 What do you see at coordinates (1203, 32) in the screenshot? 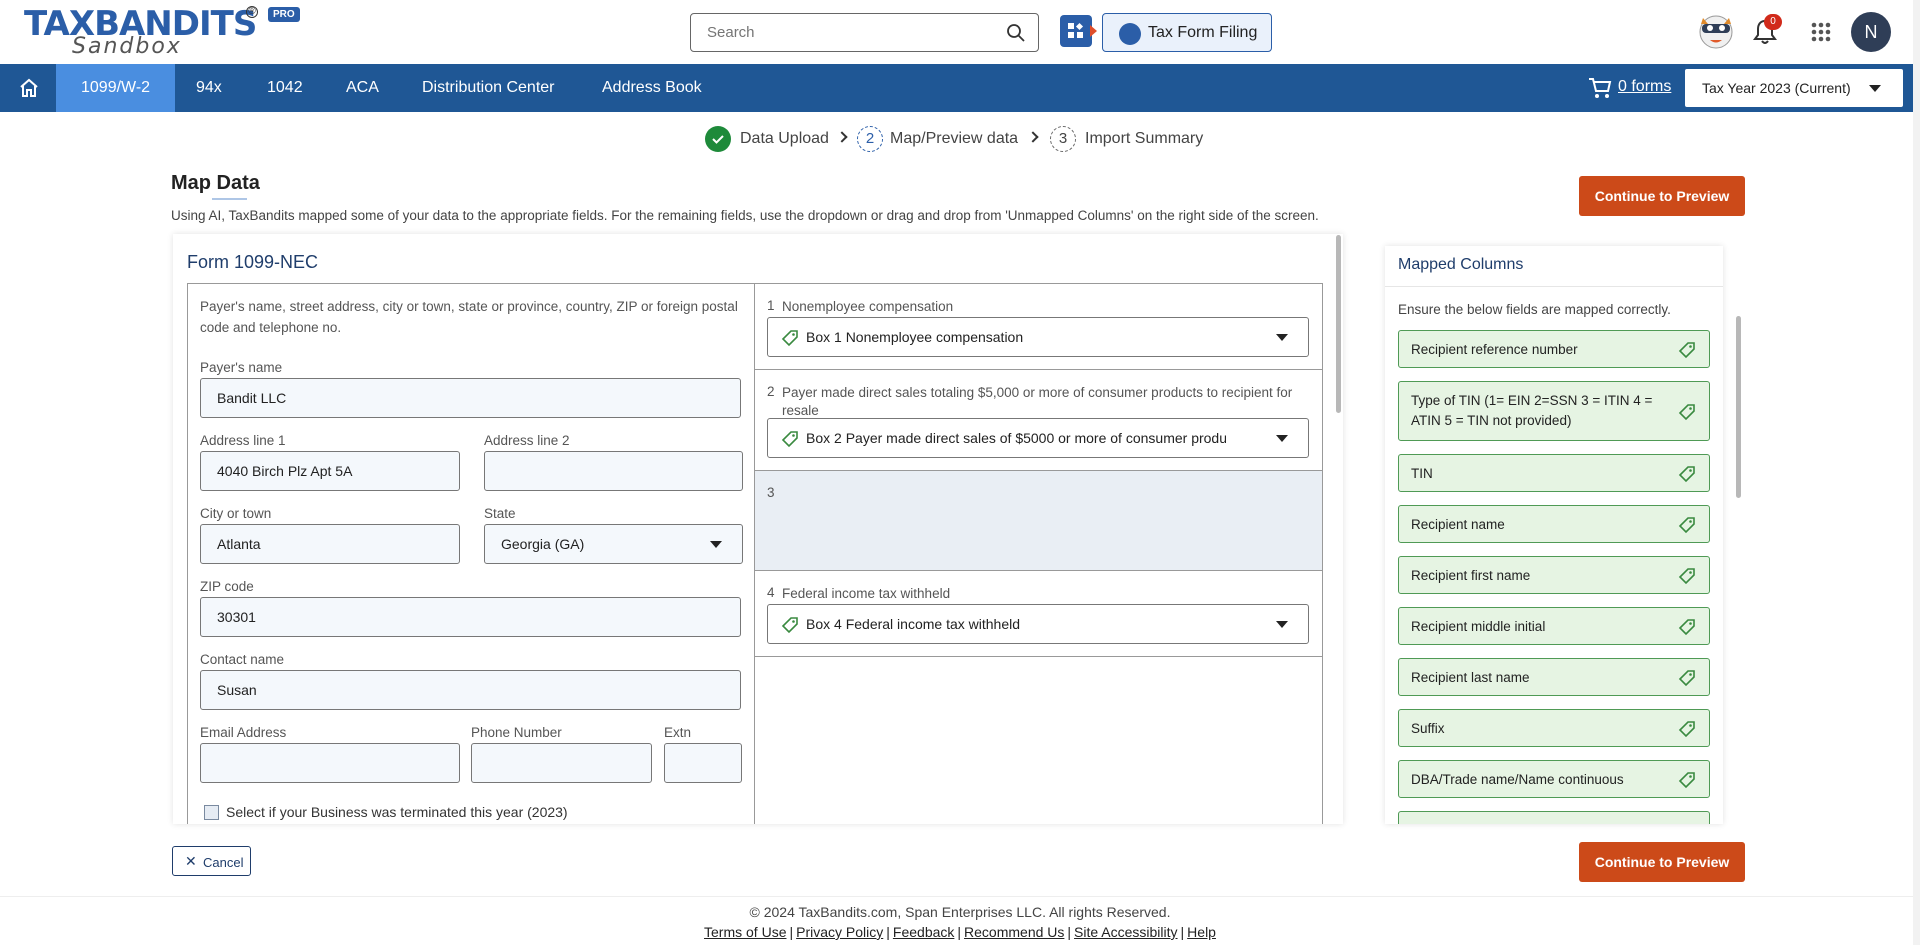
I see `tax-form-filing-label: Tax Form Filing` at bounding box center [1203, 32].